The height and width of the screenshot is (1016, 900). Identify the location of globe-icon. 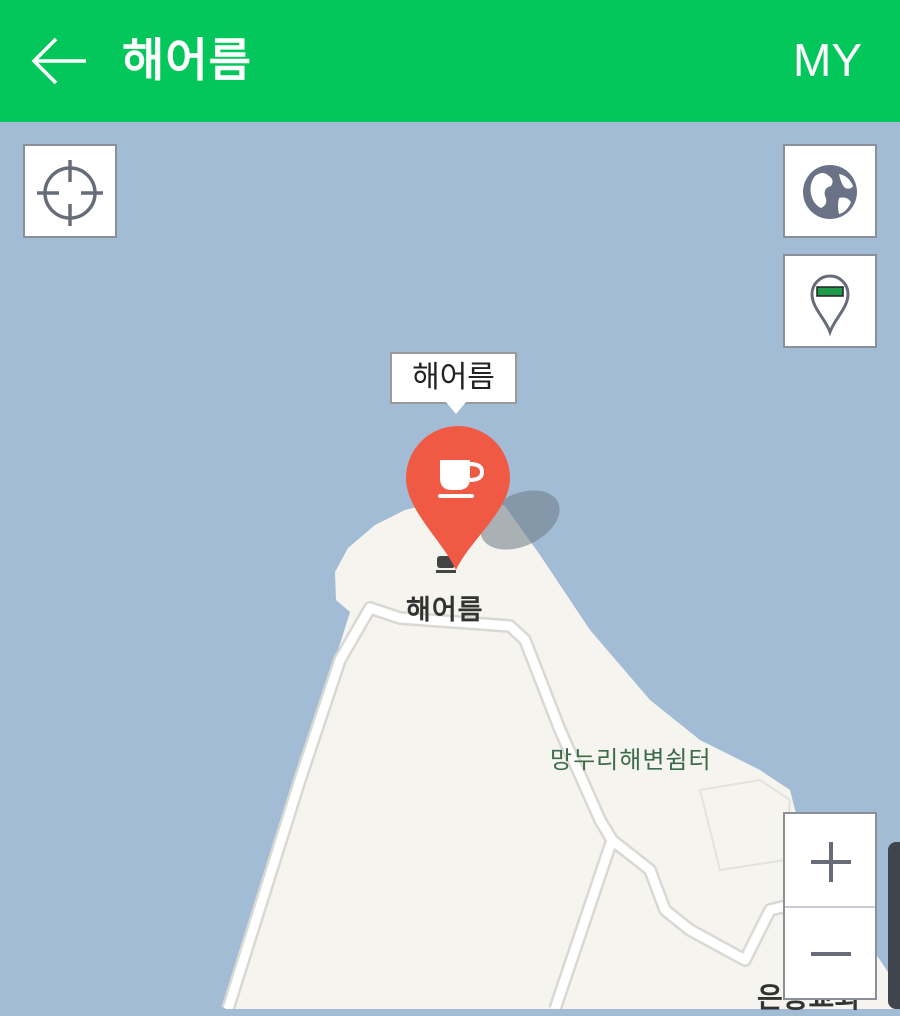
(830, 192).